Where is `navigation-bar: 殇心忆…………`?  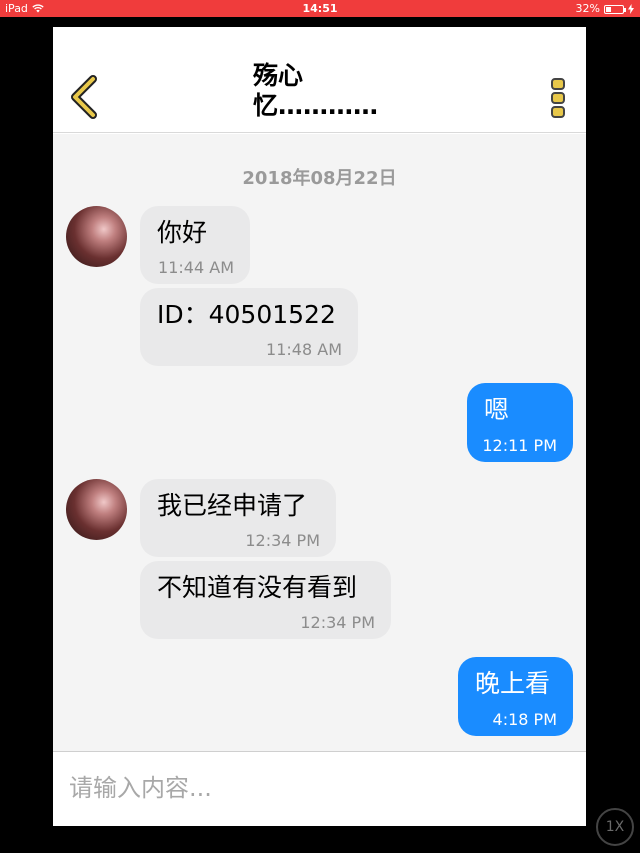
navigation-bar: 殇心忆………… is located at coordinates (319, 80).